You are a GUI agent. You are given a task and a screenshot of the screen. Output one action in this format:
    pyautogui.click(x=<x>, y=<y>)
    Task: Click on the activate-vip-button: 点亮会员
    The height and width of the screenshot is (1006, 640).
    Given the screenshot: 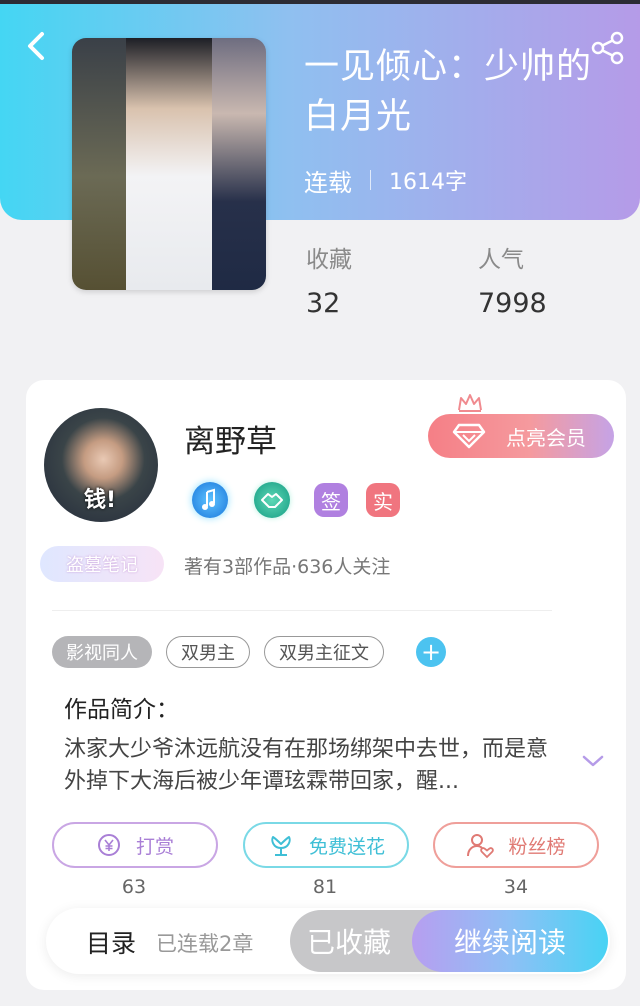 What is the action you would take?
    pyautogui.click(x=521, y=436)
    